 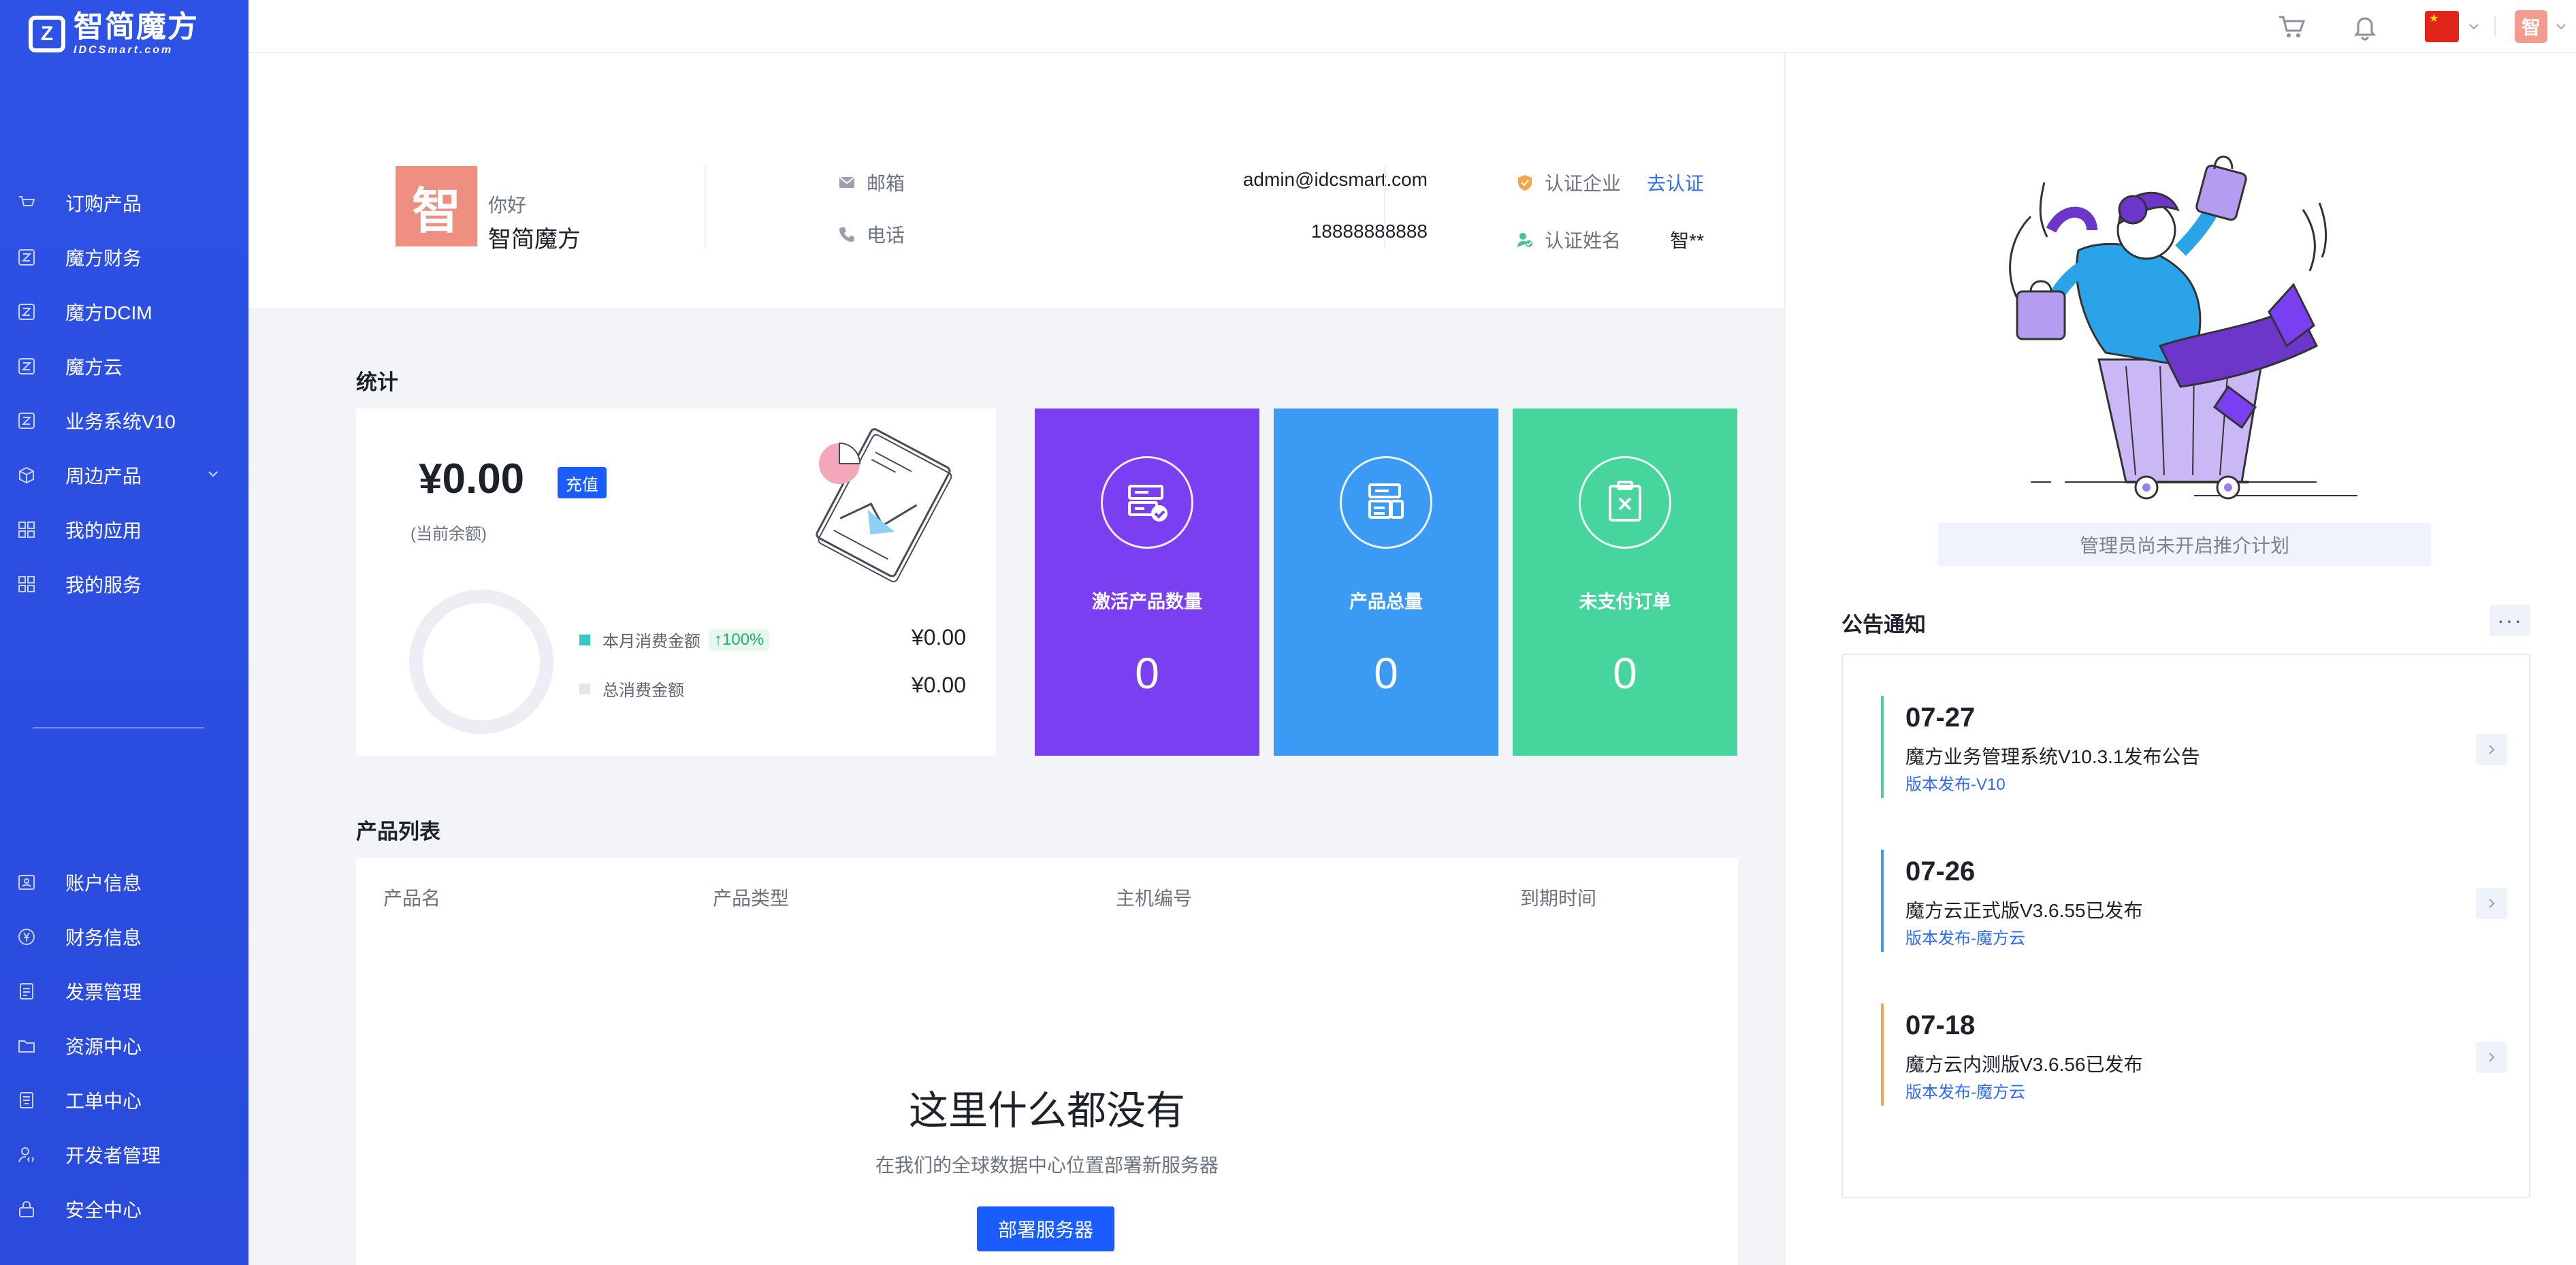 I want to click on column-header: 产品类型, so click(x=751, y=897).